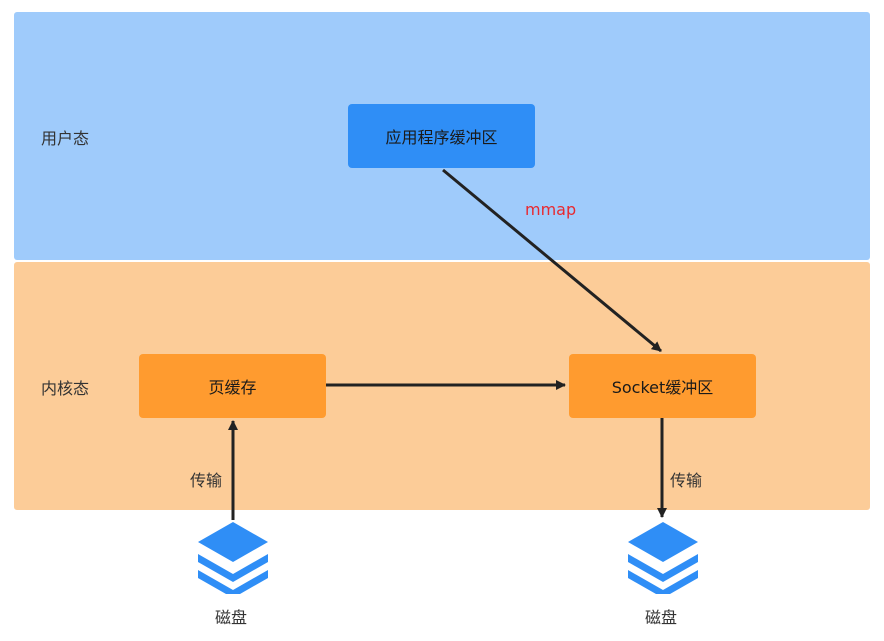  I want to click on transfer-label-right: 传输, so click(686, 480).